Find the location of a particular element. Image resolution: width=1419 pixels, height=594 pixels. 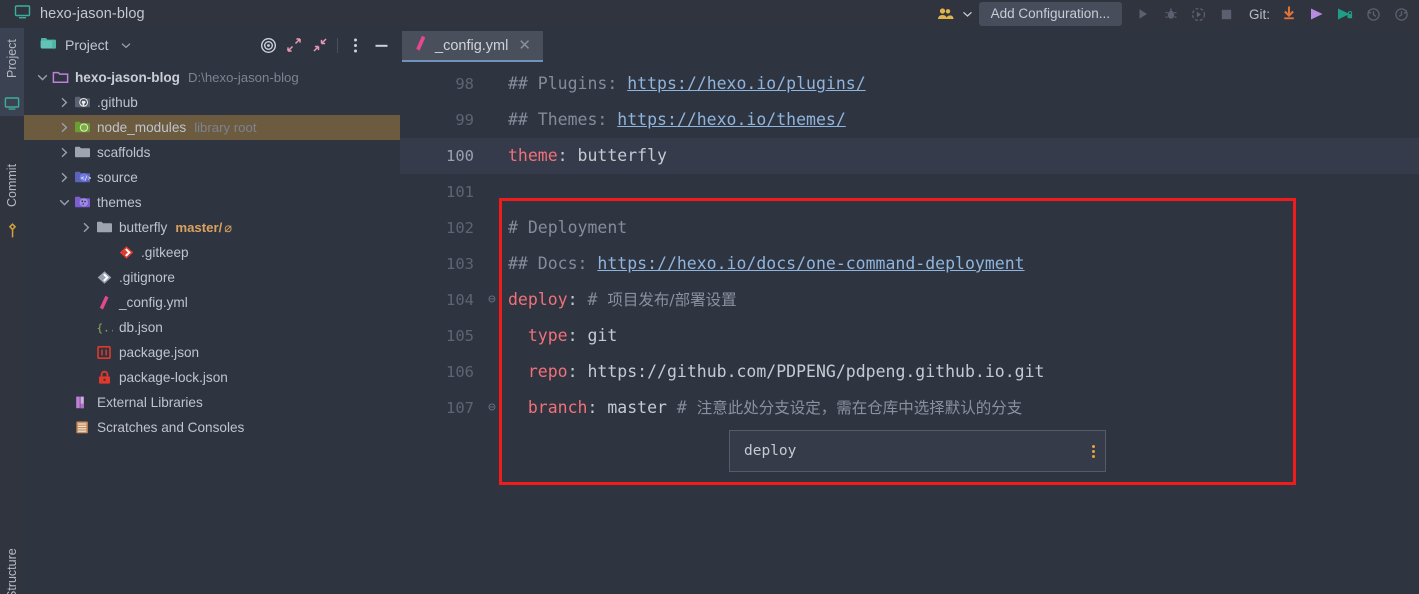

commit-icon is located at coordinates (1345, 14).